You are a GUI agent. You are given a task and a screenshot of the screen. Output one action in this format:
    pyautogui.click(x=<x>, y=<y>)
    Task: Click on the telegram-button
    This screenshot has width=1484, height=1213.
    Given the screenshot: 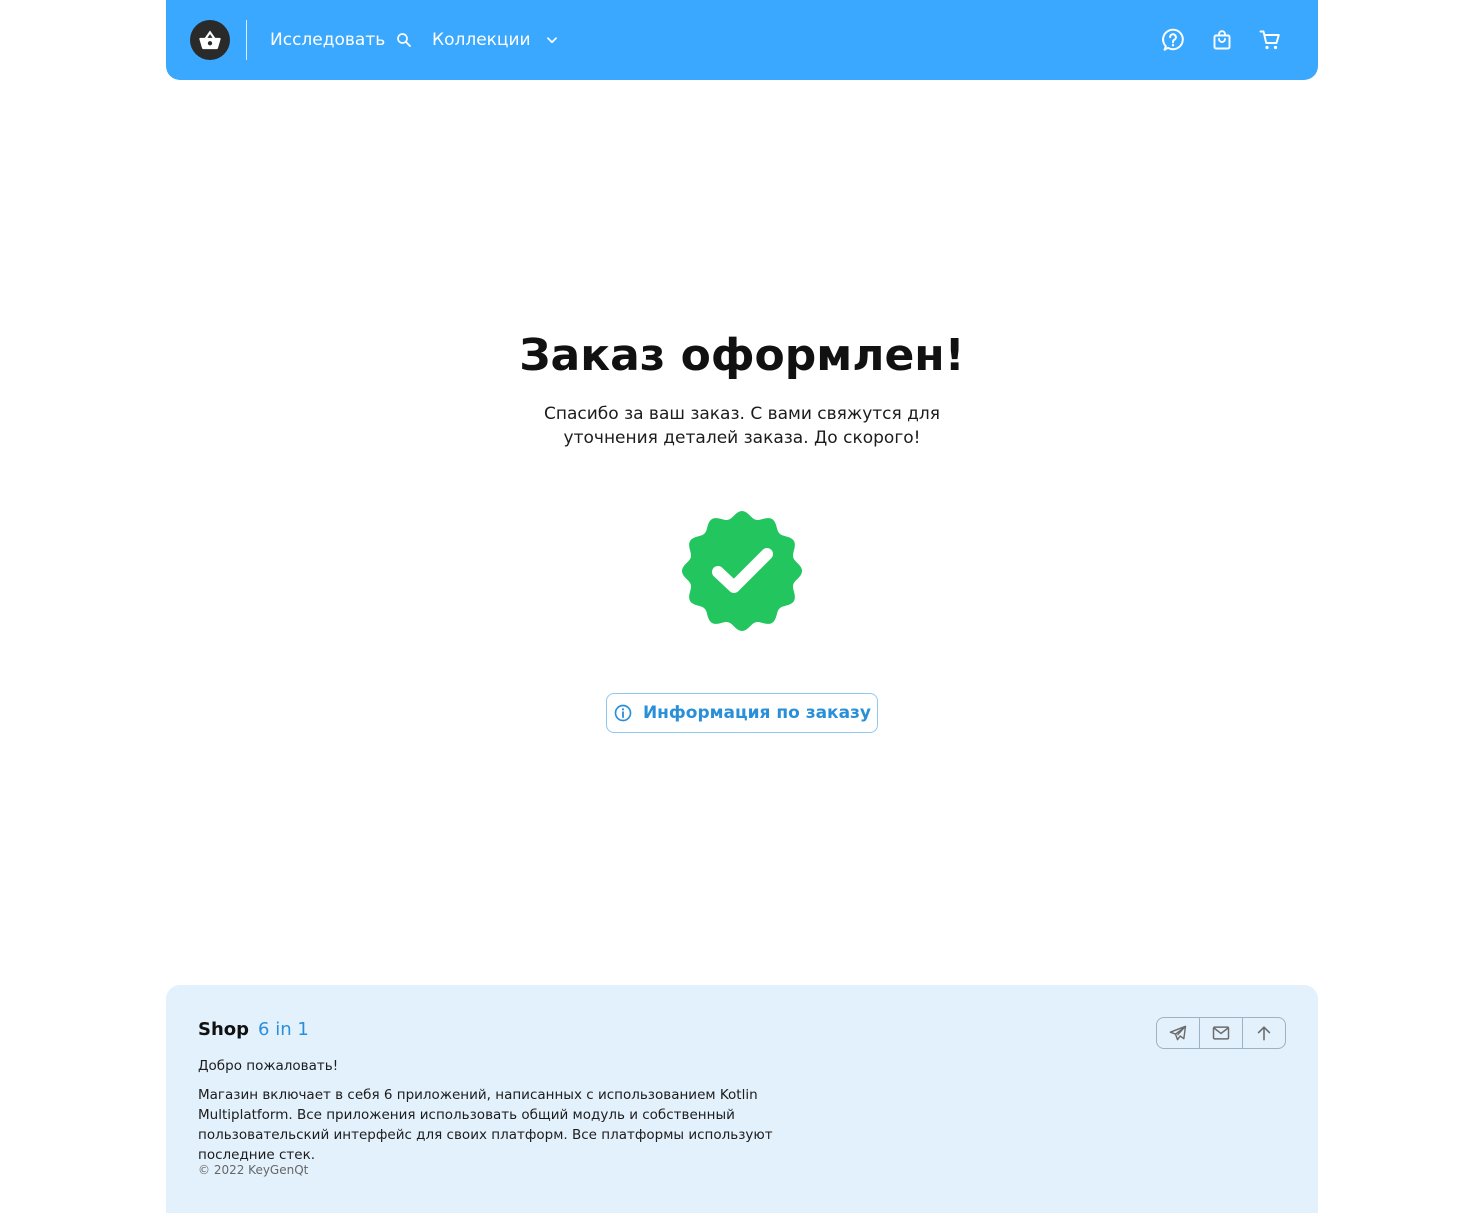 What is the action you would take?
    pyautogui.click(x=1178, y=1033)
    